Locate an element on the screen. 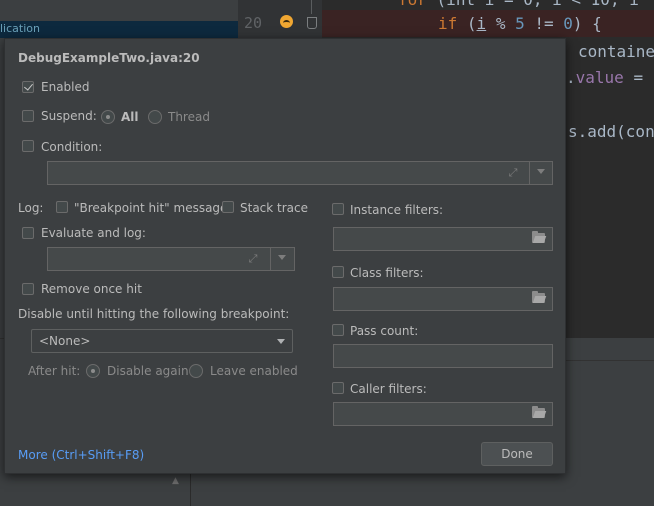 This screenshot has width=654, height=506. evaluate-and-log-checkbox is located at coordinates (28, 233).